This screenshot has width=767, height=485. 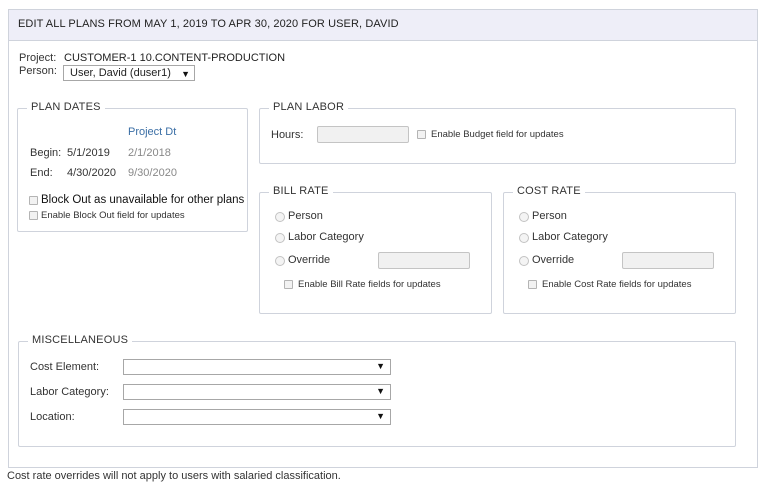 What do you see at coordinates (257, 417) in the screenshot?
I see `location-select: ▼` at bounding box center [257, 417].